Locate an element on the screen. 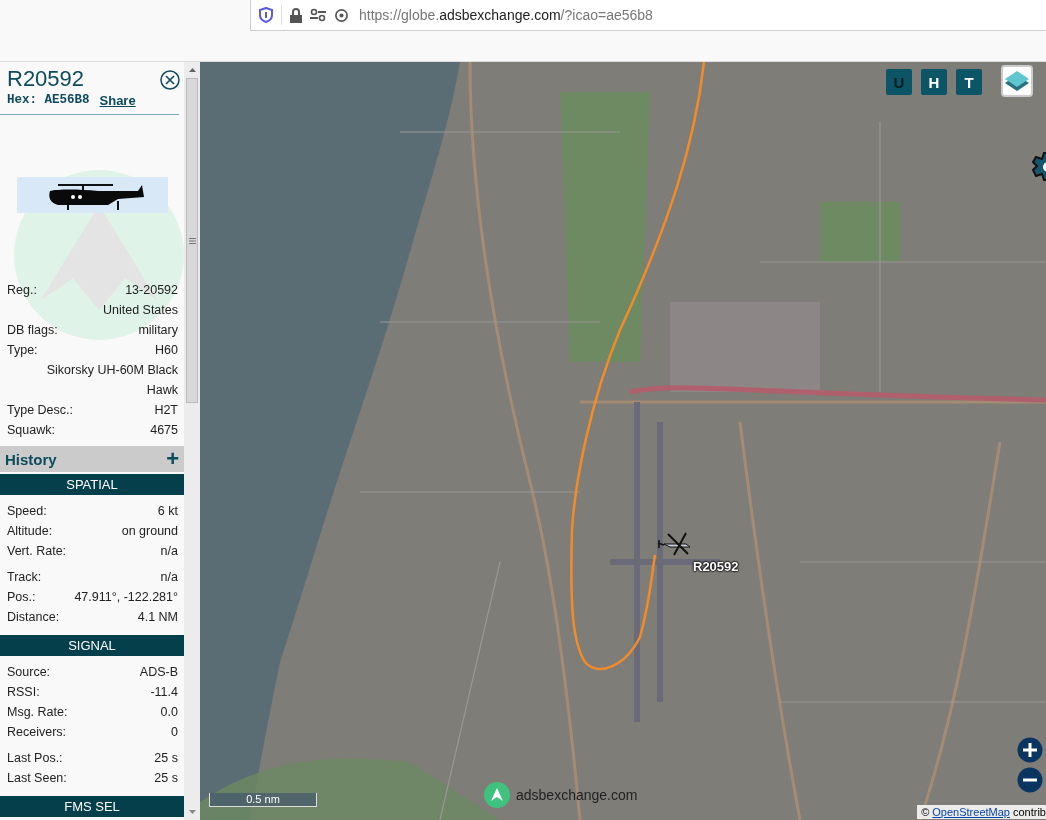 The height and width of the screenshot is (820, 1046). layers-icon is located at coordinates (1017, 81).